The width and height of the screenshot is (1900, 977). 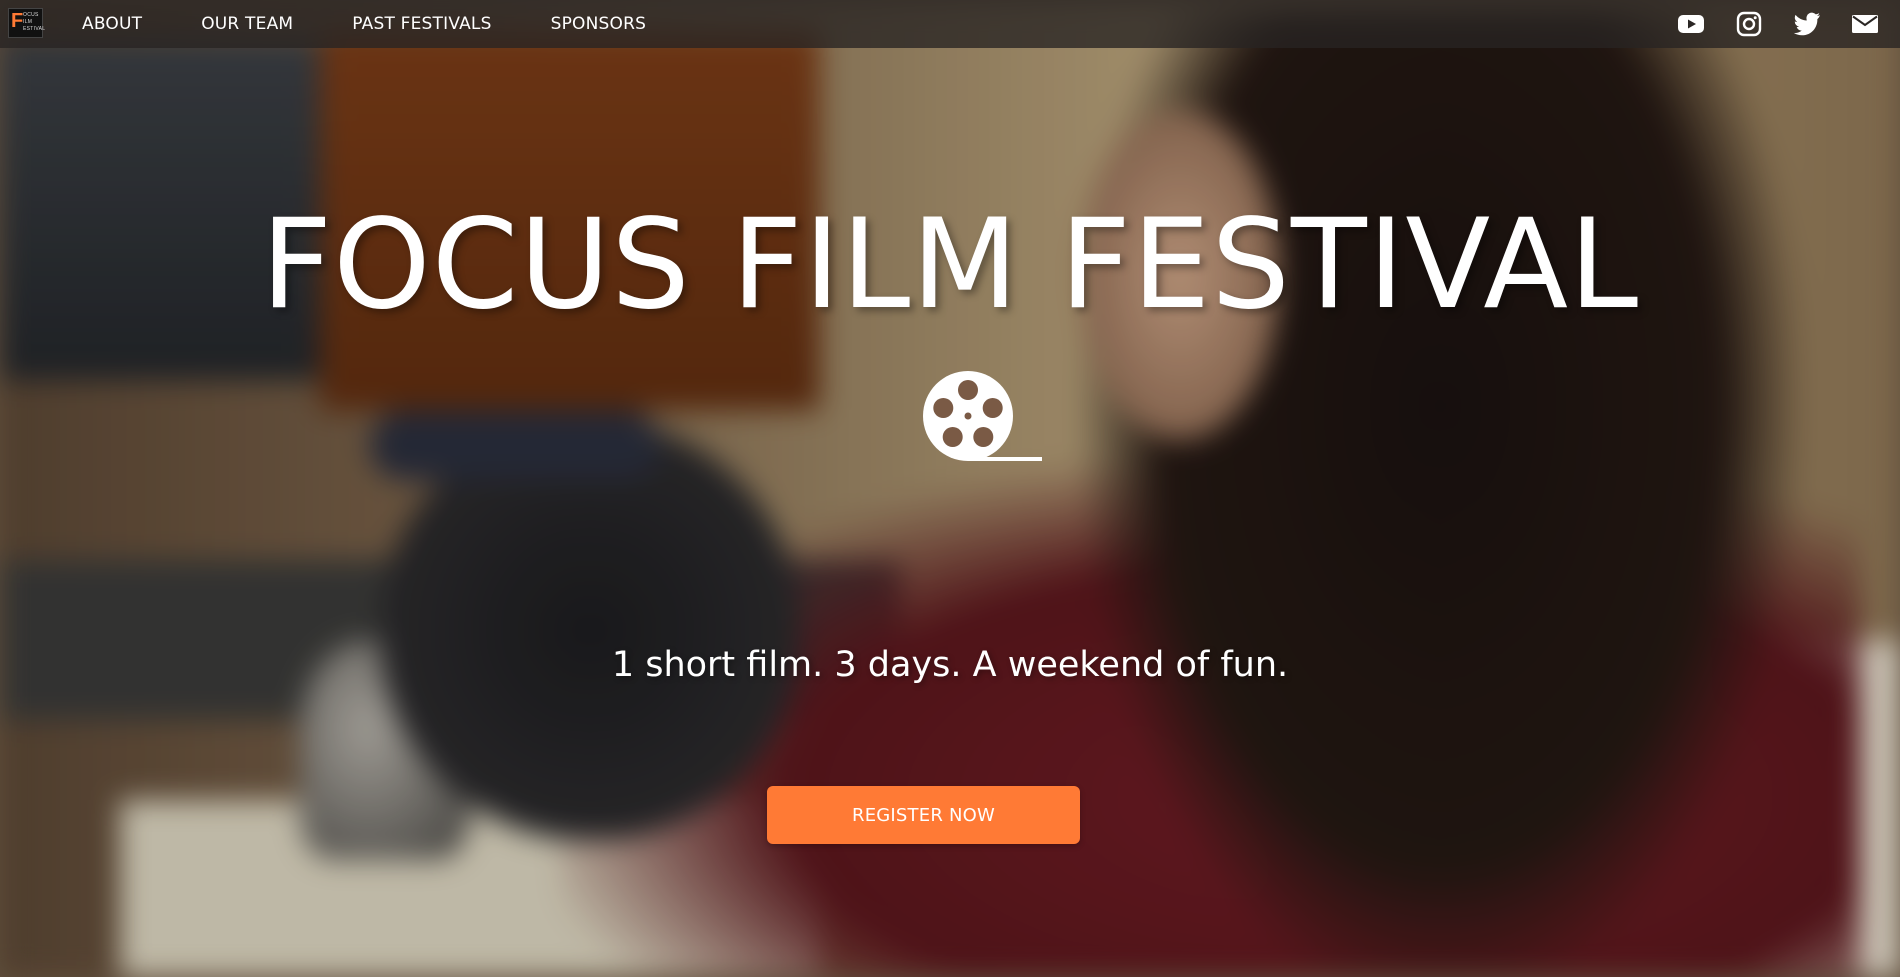 I want to click on nav-link-our-team: OUR TEAM, so click(x=247, y=24).